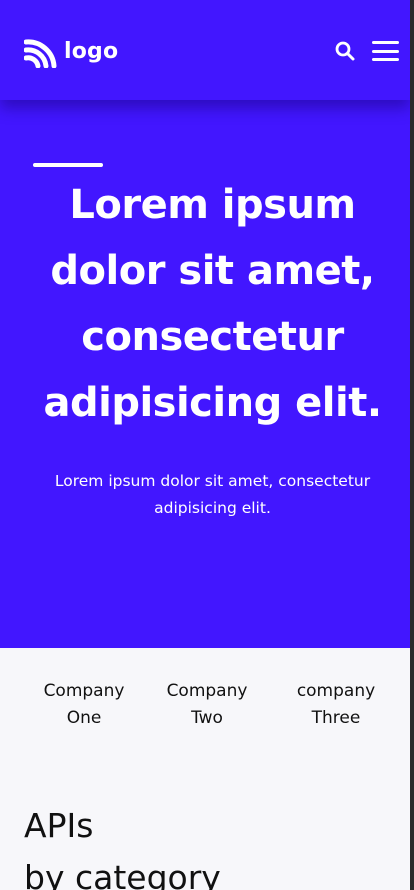 The image size is (414, 890). I want to click on logo-text: logo, so click(91, 51).